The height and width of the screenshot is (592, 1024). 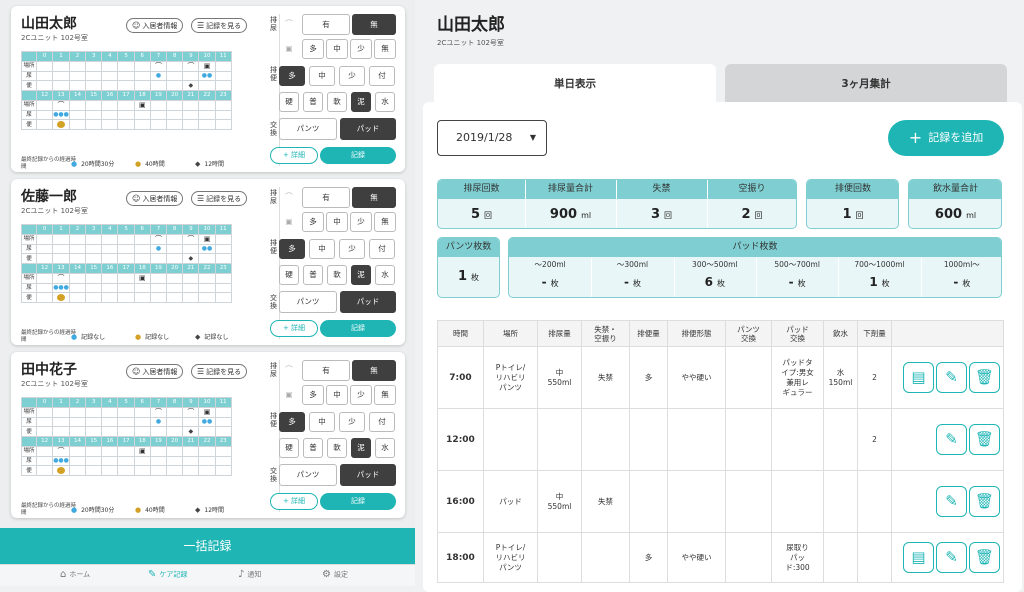 What do you see at coordinates (382, 422) in the screenshot?
I see `stool-stain-option: 付` at bounding box center [382, 422].